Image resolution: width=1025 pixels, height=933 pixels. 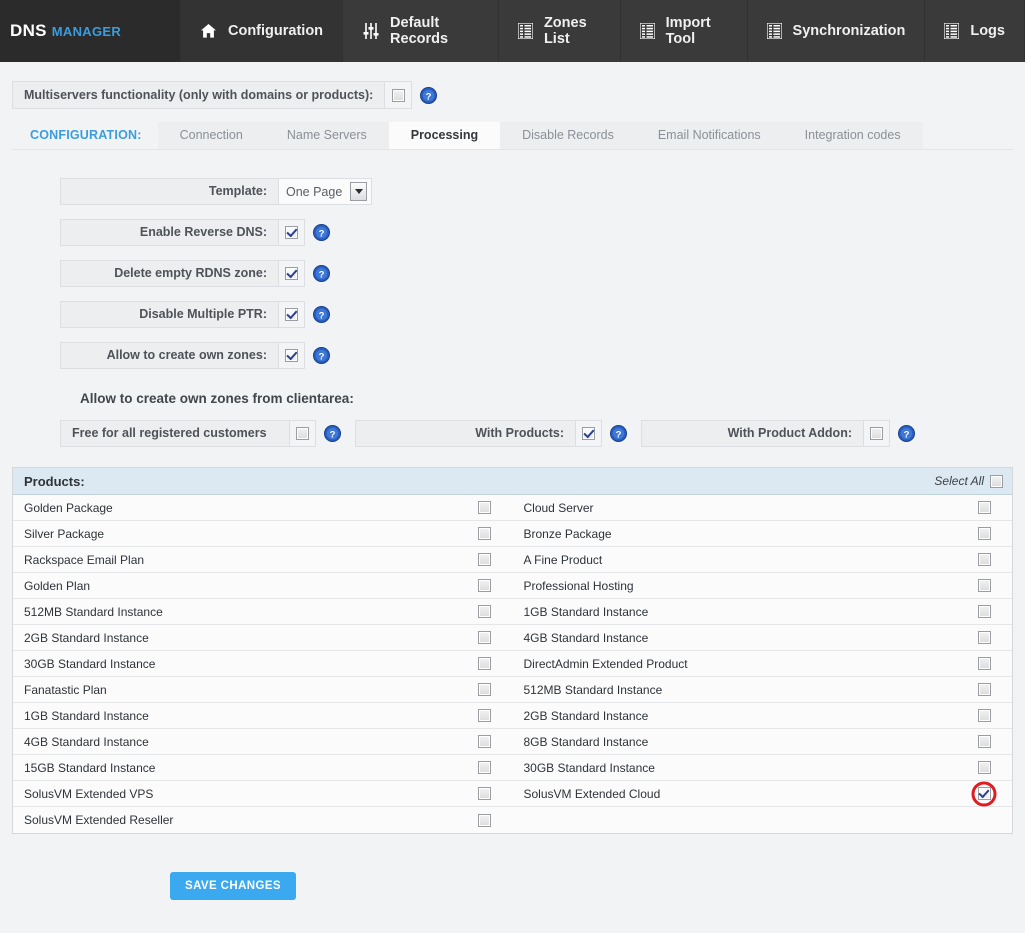 I want to click on enable-reverse-dns-checkbox, so click(x=291, y=232).